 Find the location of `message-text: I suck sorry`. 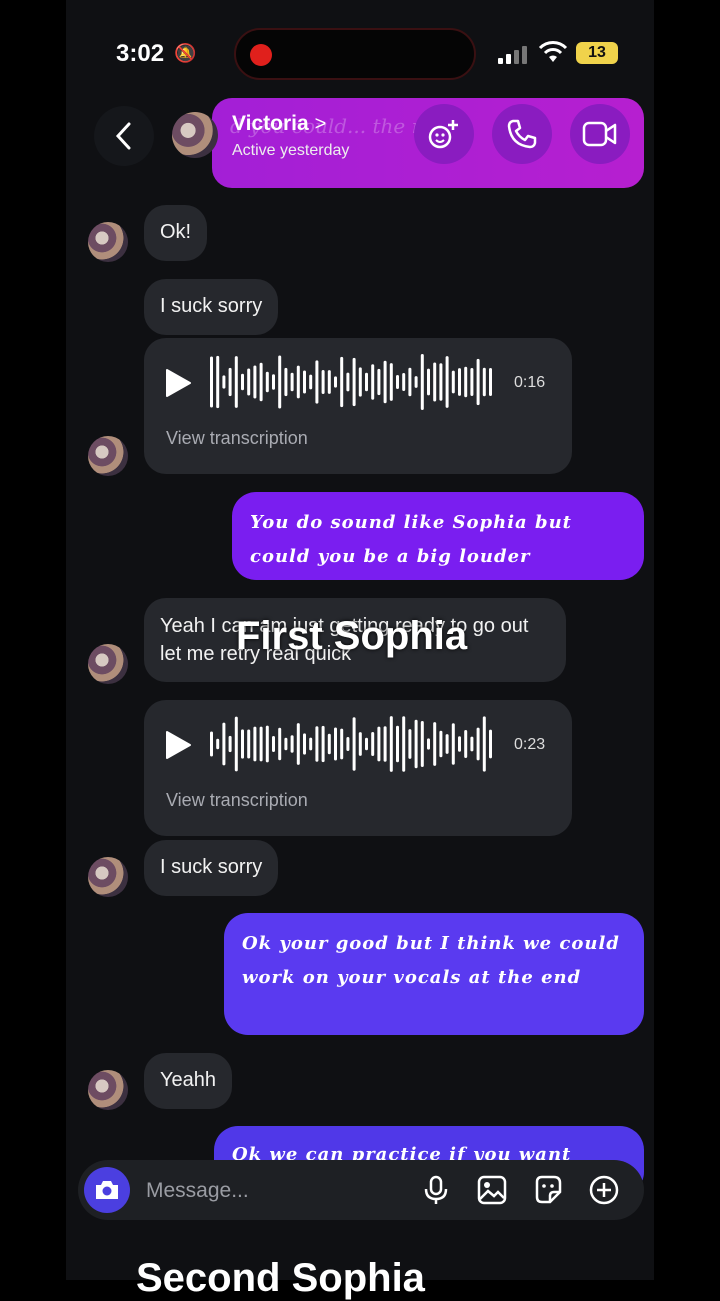

message-text: I suck sorry is located at coordinates (211, 867).